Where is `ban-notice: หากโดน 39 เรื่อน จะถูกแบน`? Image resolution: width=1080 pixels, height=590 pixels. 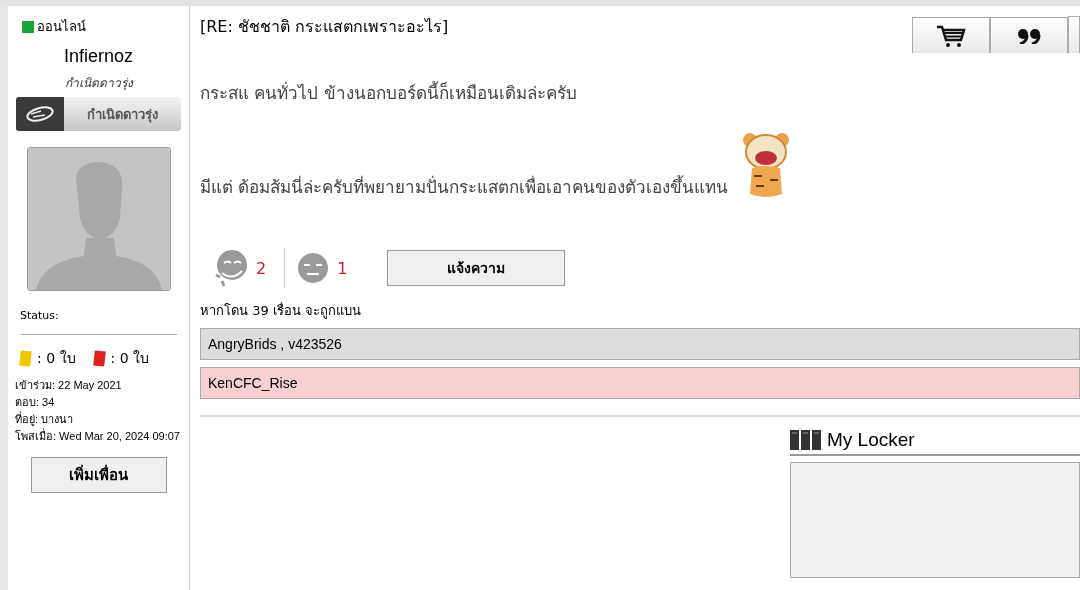
ban-notice: หากโดน 39 เรื่อน จะถูกแบน is located at coordinates (281, 311).